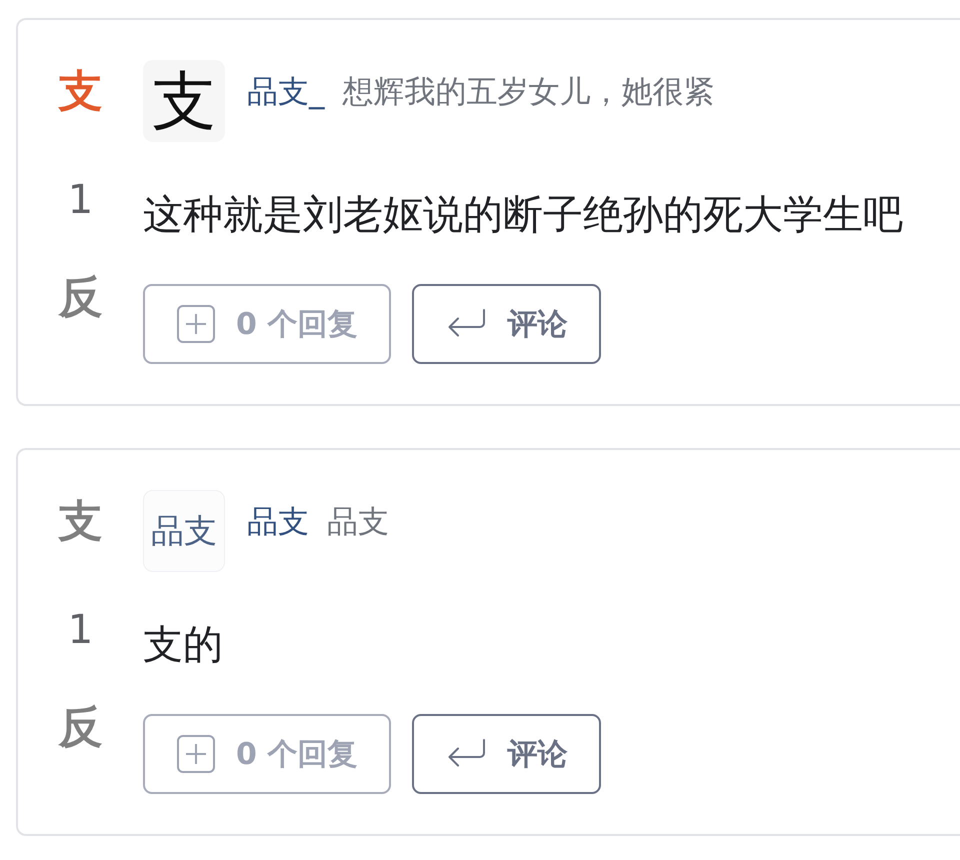 This screenshot has width=960, height=860. What do you see at coordinates (523, 215) in the screenshot?
I see `comment-text: 这种就是刘老妪说的断子绝孙的死大学生吧` at bounding box center [523, 215].